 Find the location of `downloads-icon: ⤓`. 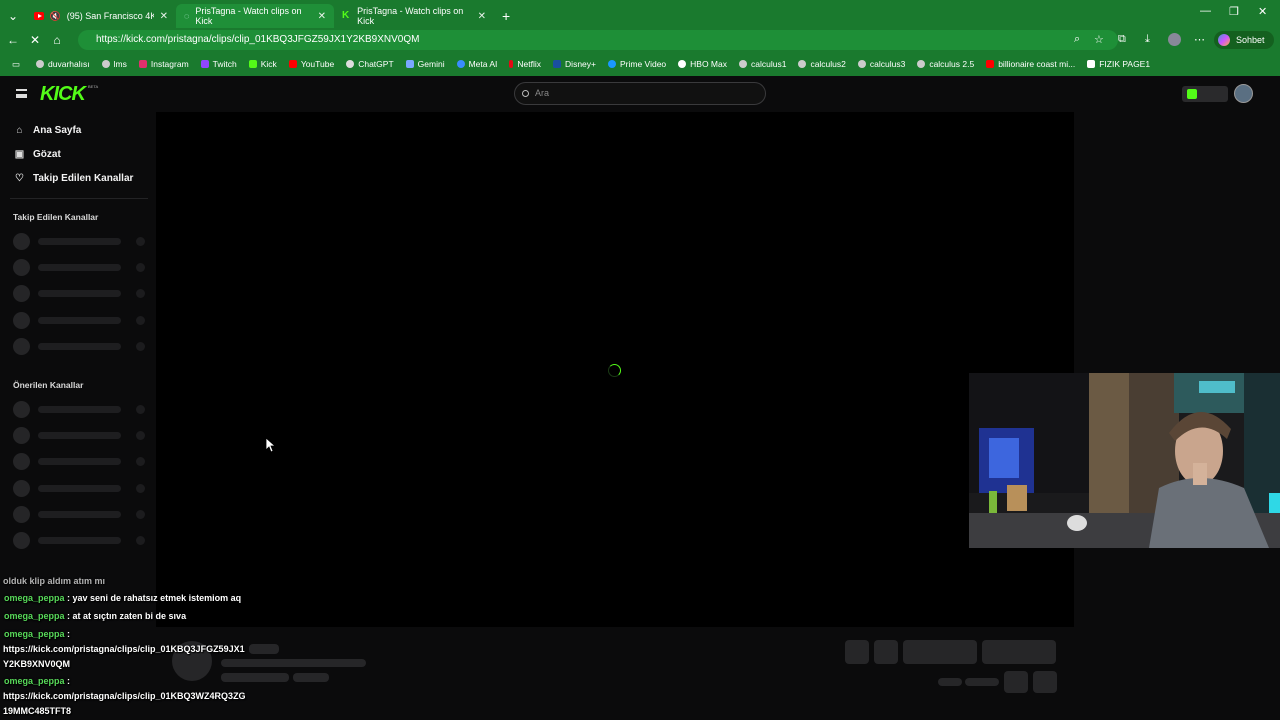

downloads-icon: ⤓ is located at coordinates (1147, 39).